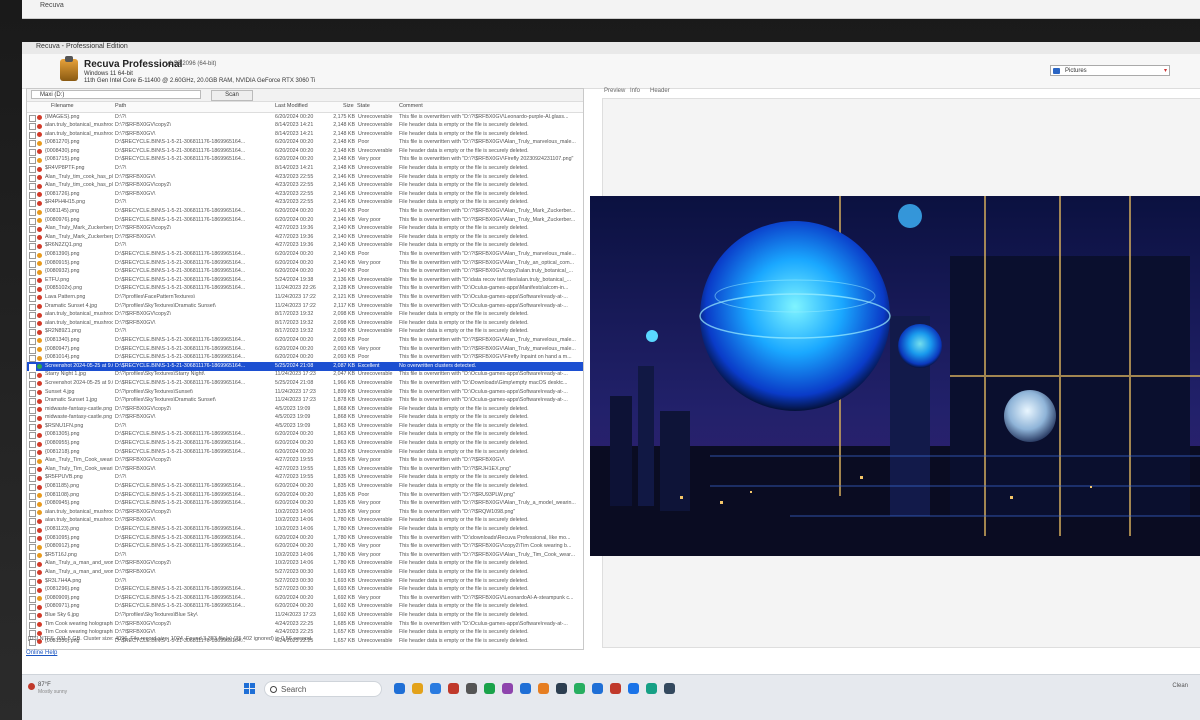 This screenshot has width=1200, height=720. Describe the element at coordinates (411, 106) in the screenshot. I see `column-comment: Comment` at that location.